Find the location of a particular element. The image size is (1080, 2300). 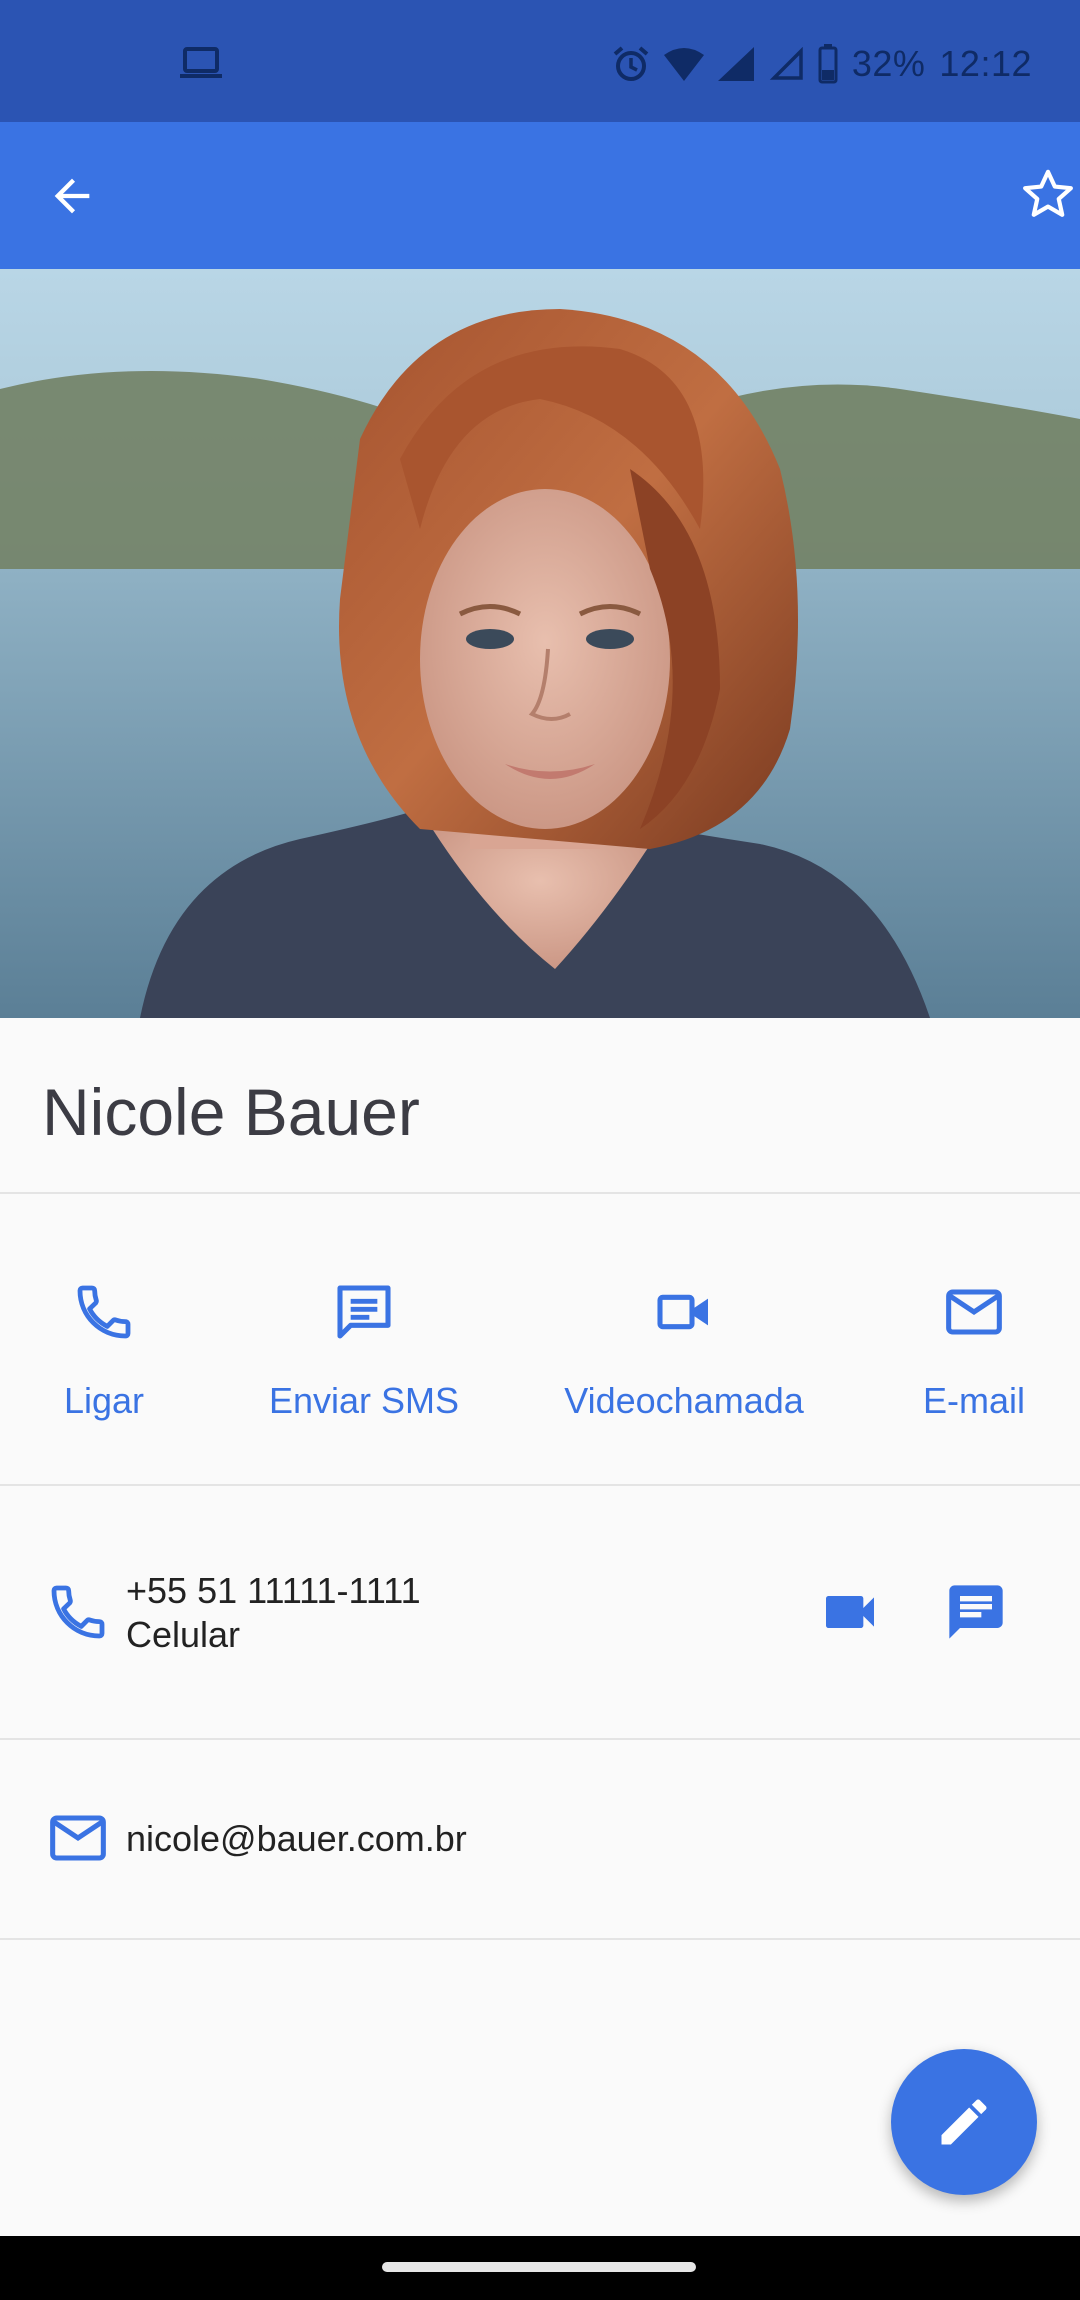

laptop-icon is located at coordinates (201, 62).